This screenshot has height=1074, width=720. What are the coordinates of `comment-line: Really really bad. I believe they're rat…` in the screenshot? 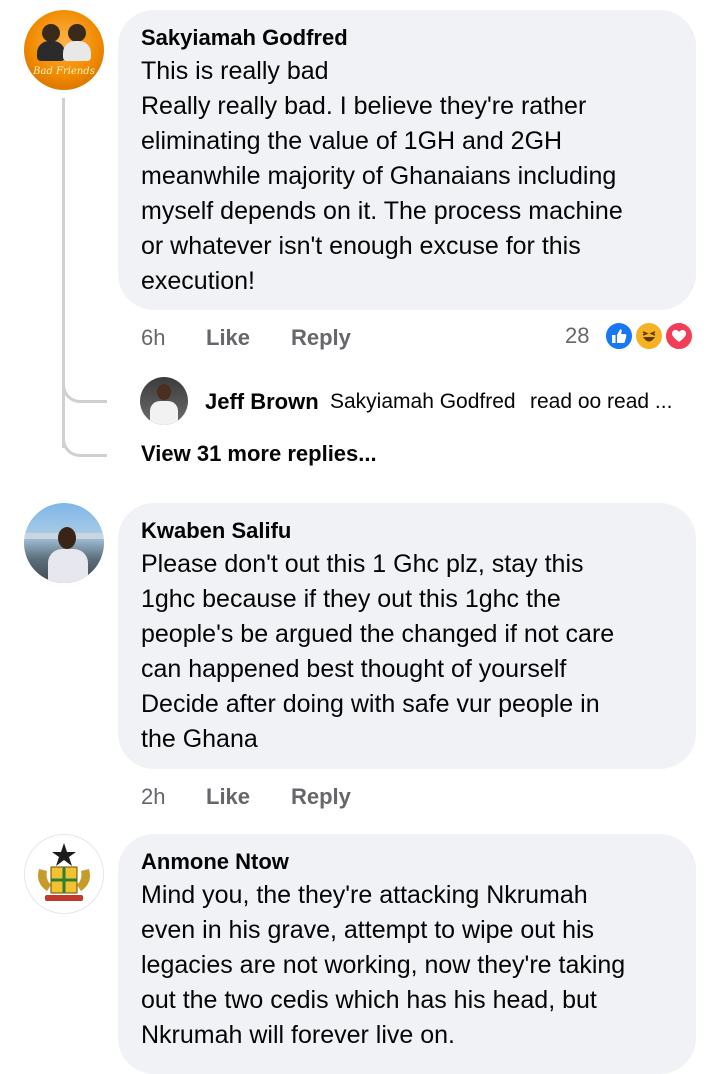 It's located at (364, 106).